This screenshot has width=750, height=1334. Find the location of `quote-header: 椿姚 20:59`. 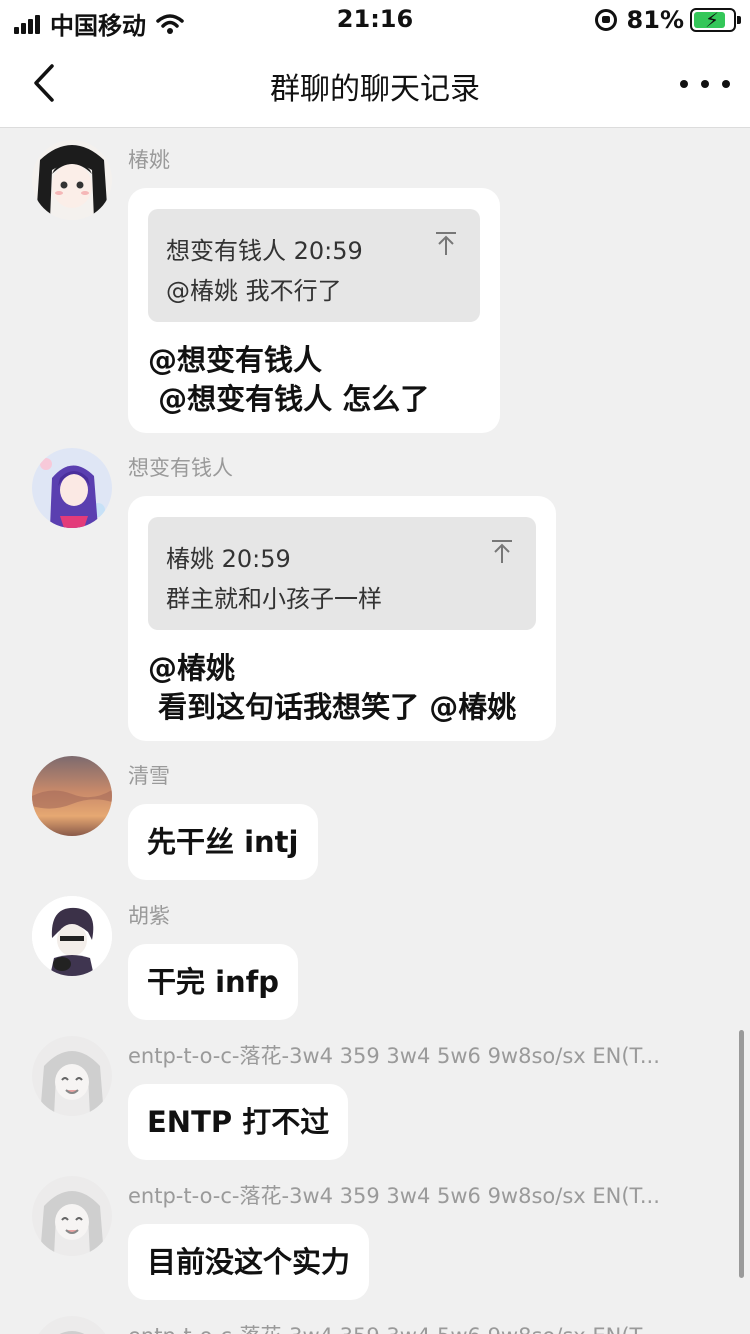

quote-header: 椿姚 20:59 is located at coordinates (228, 559).